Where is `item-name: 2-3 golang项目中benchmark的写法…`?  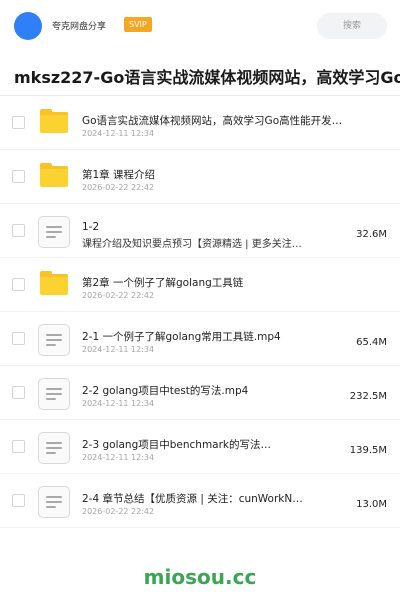 item-name: 2-3 golang项目中benchmark的写法… is located at coordinates (177, 445).